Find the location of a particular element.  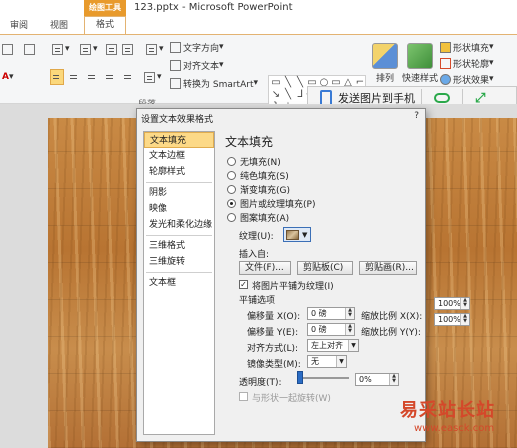

texture-picker: ▼ is located at coordinates (297, 234).